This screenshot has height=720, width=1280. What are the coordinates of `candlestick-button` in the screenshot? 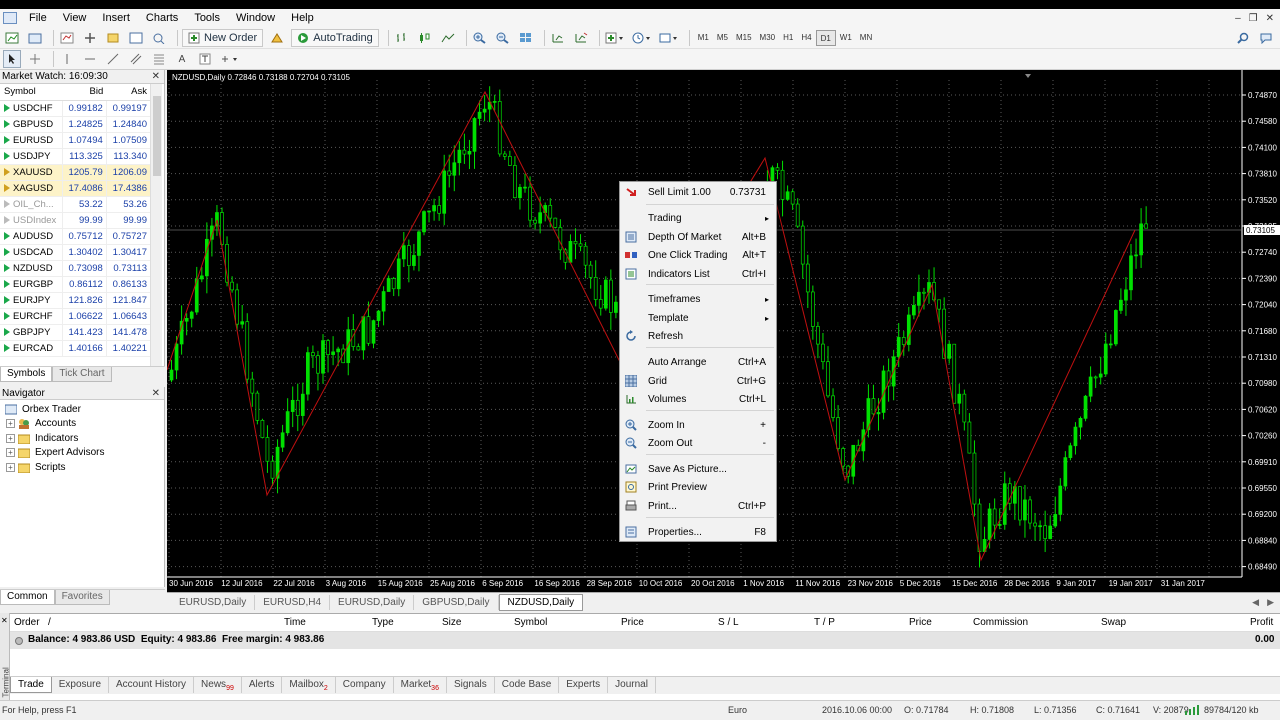 It's located at (425, 38).